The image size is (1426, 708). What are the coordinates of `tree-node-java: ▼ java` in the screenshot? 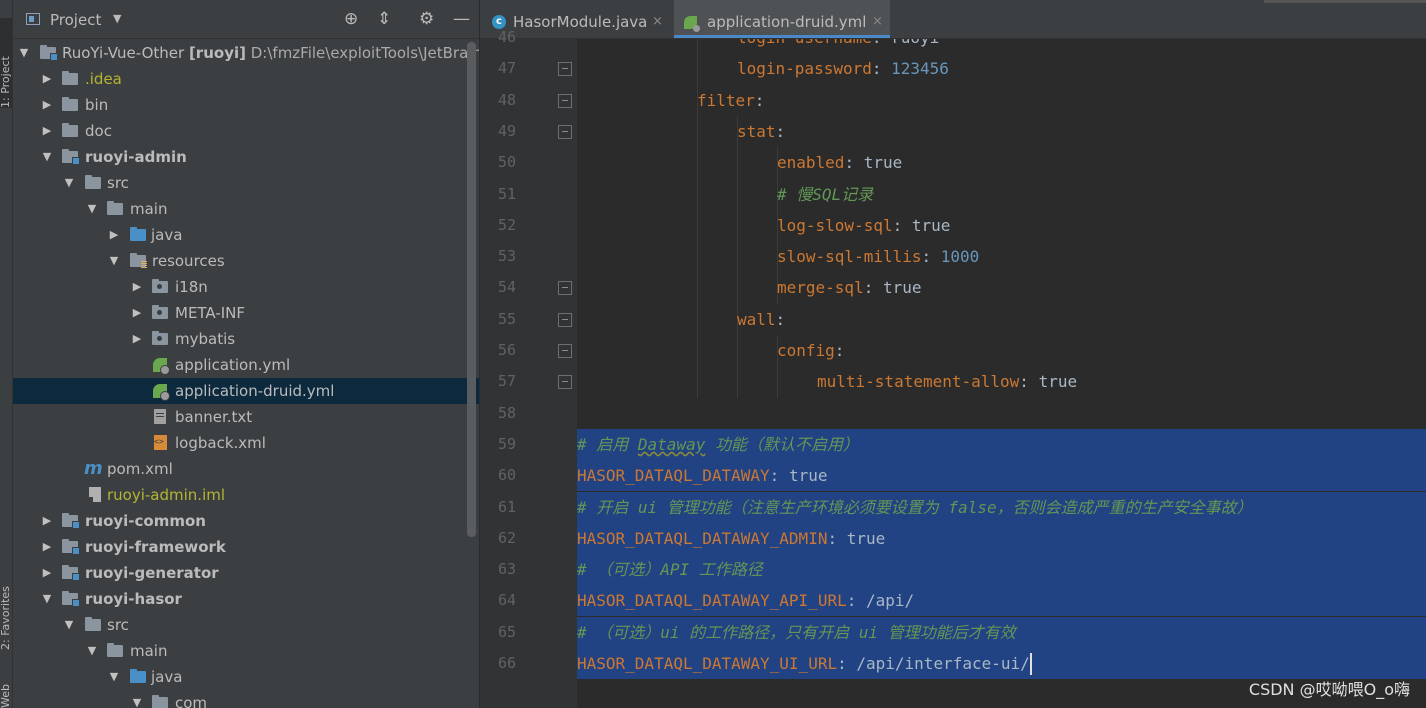 It's located at (246, 677).